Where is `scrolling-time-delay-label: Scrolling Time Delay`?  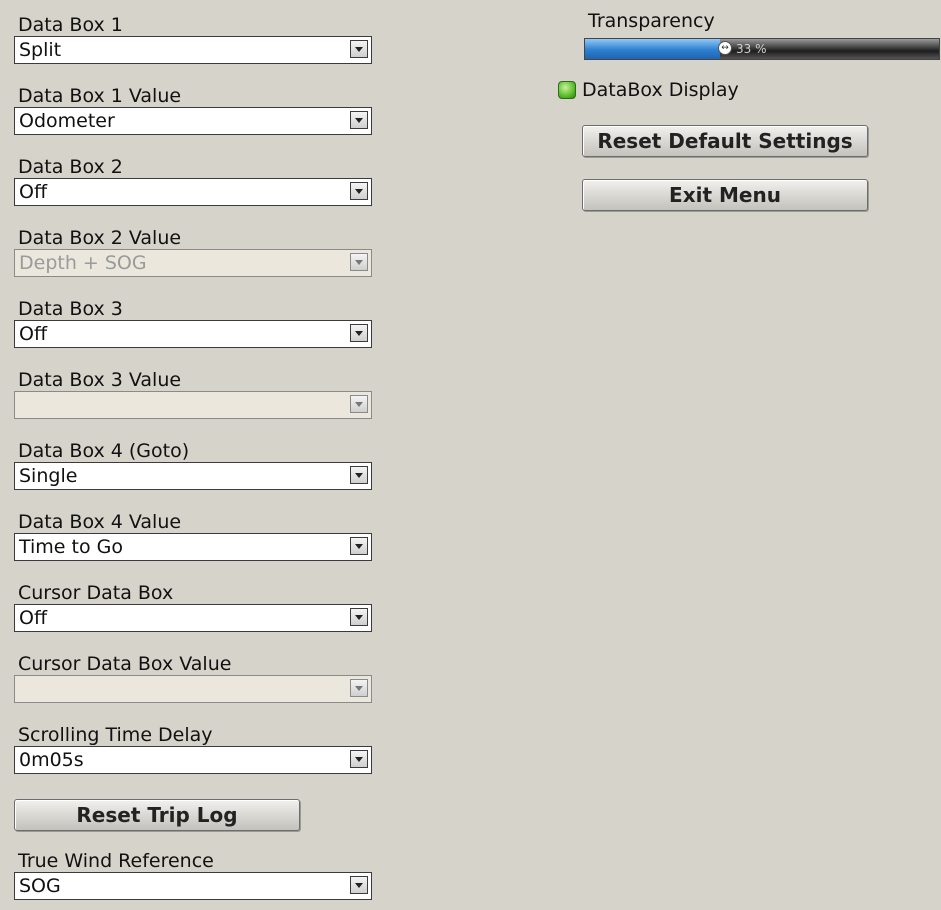
scrolling-time-delay-label: Scrolling Time Delay is located at coordinates (115, 735).